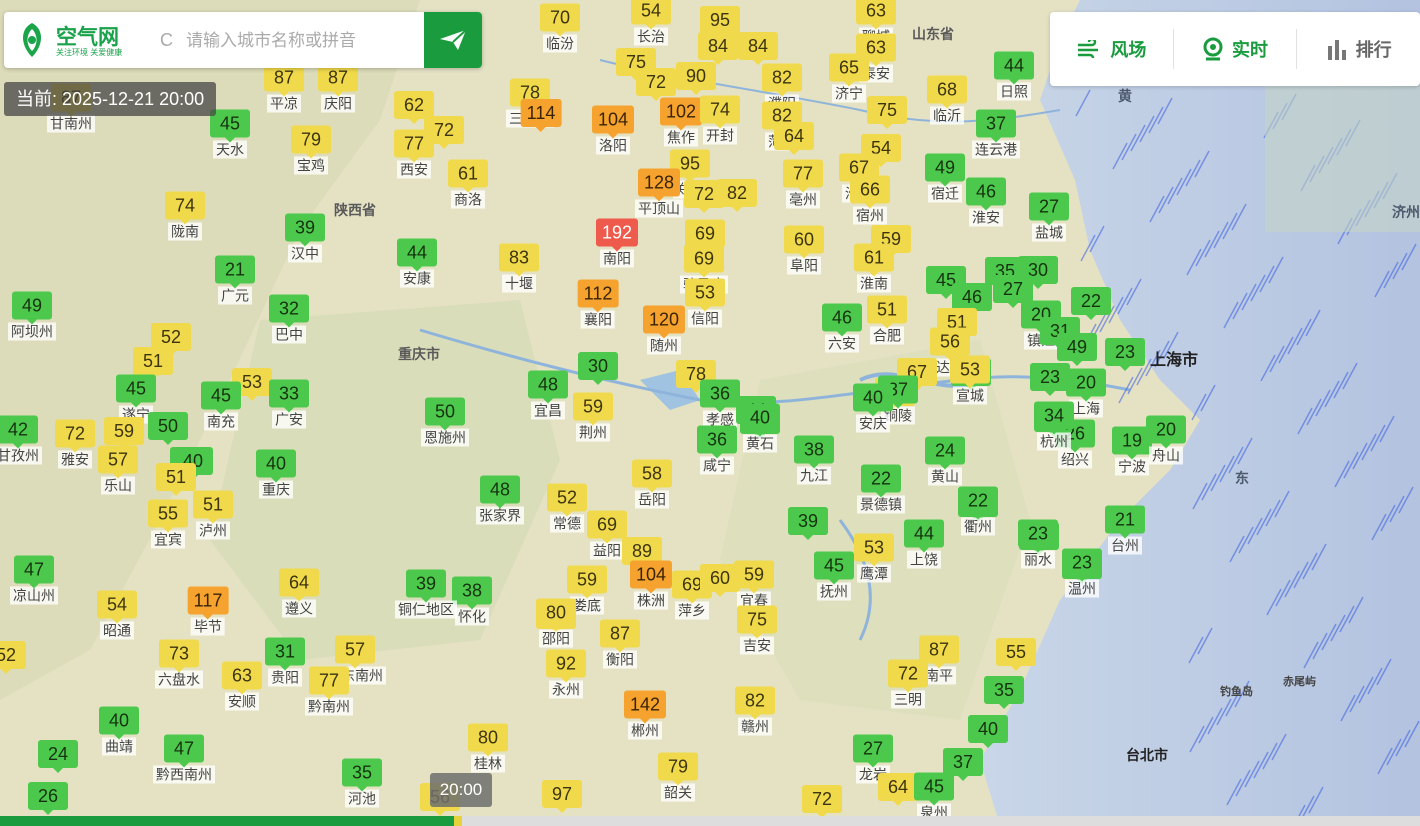 This screenshot has height=826, width=1420. Describe the element at coordinates (32, 316) in the screenshot. I see `station-marker: 49 阿坝州` at that location.